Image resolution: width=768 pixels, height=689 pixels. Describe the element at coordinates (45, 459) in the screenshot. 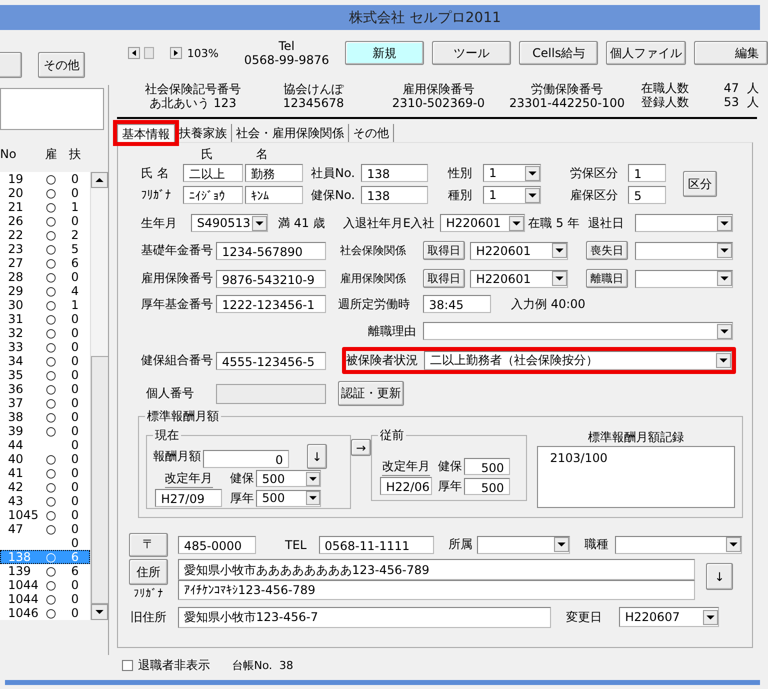

I see `list-row: 40 ○ 0` at that location.